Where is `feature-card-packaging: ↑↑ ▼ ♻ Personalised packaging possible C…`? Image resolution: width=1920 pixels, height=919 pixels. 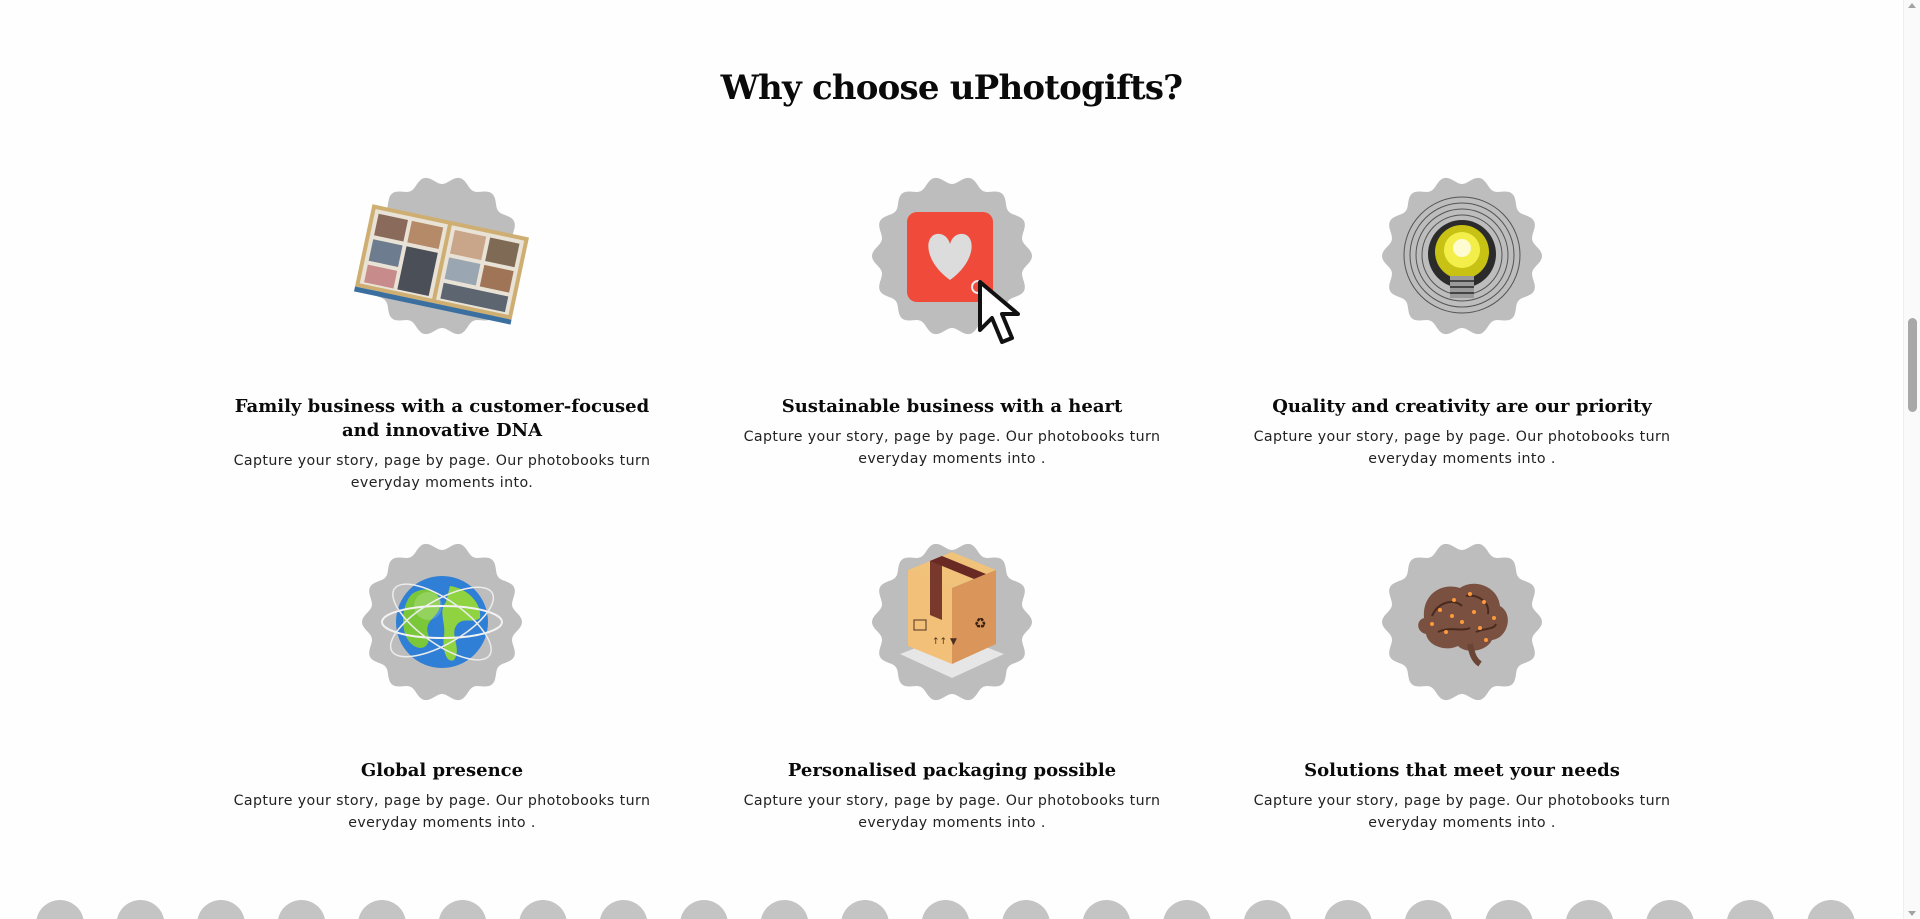
feature-card-packaging: ↑↑ ▼ ♻ Personalised packaging possible C… is located at coordinates (952, 685).